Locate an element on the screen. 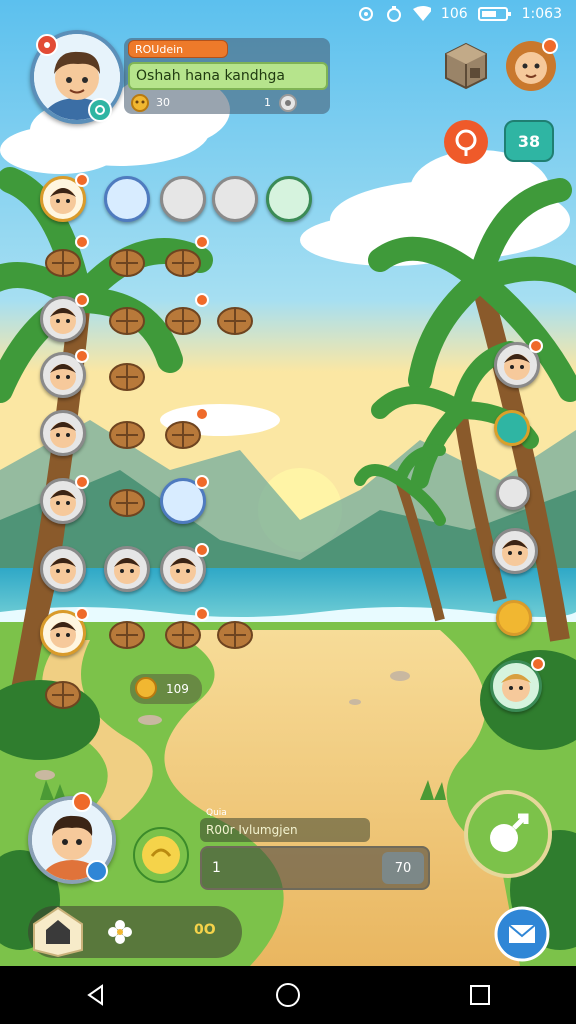  flower-icon is located at coordinates (120, 932).